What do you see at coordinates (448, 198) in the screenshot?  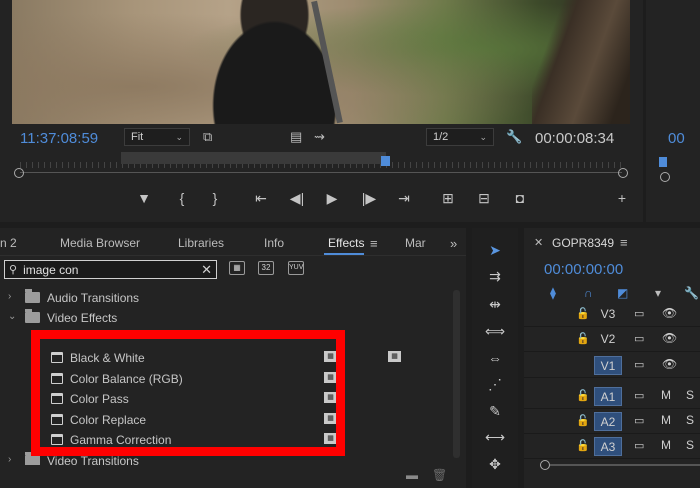 I see `insert-button: ⊞` at bounding box center [448, 198].